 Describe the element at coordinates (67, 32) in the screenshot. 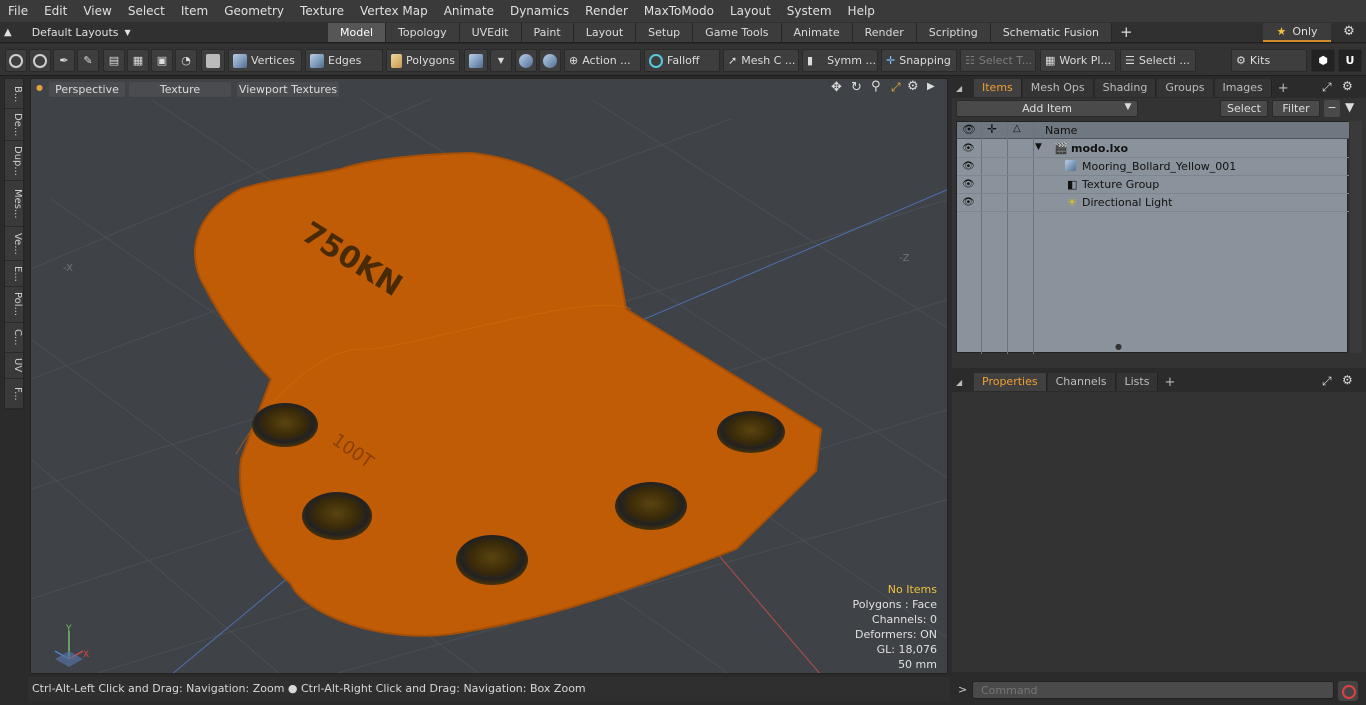

I see `default-layouts-dropdown: ▲ Default Layouts ▼` at that location.